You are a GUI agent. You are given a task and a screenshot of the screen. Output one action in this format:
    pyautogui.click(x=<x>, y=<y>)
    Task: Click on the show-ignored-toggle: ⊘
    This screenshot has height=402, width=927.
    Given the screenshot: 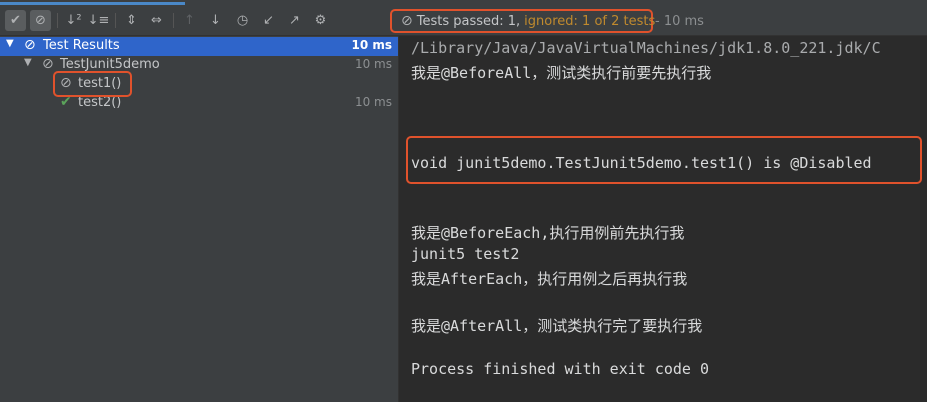 What is the action you would take?
    pyautogui.click(x=40, y=20)
    